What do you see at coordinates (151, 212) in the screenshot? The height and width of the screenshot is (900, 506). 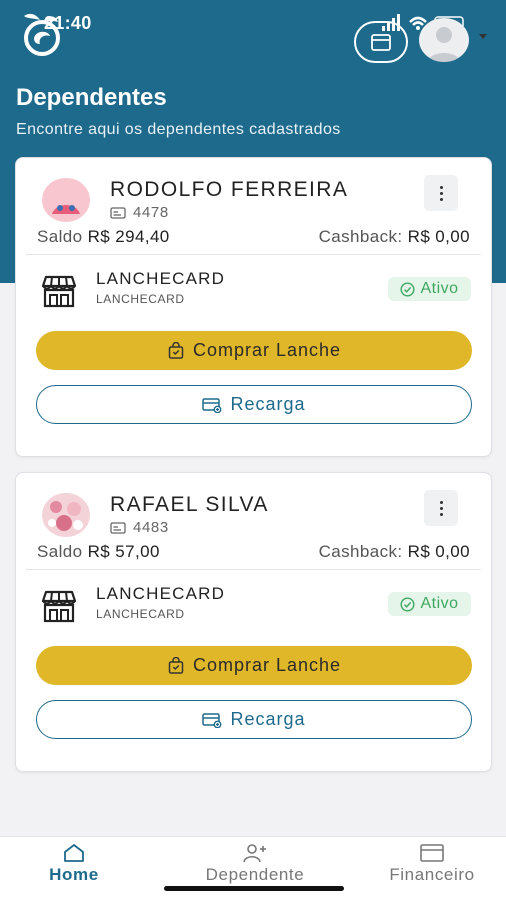 I see `dependent-id: 4478` at bounding box center [151, 212].